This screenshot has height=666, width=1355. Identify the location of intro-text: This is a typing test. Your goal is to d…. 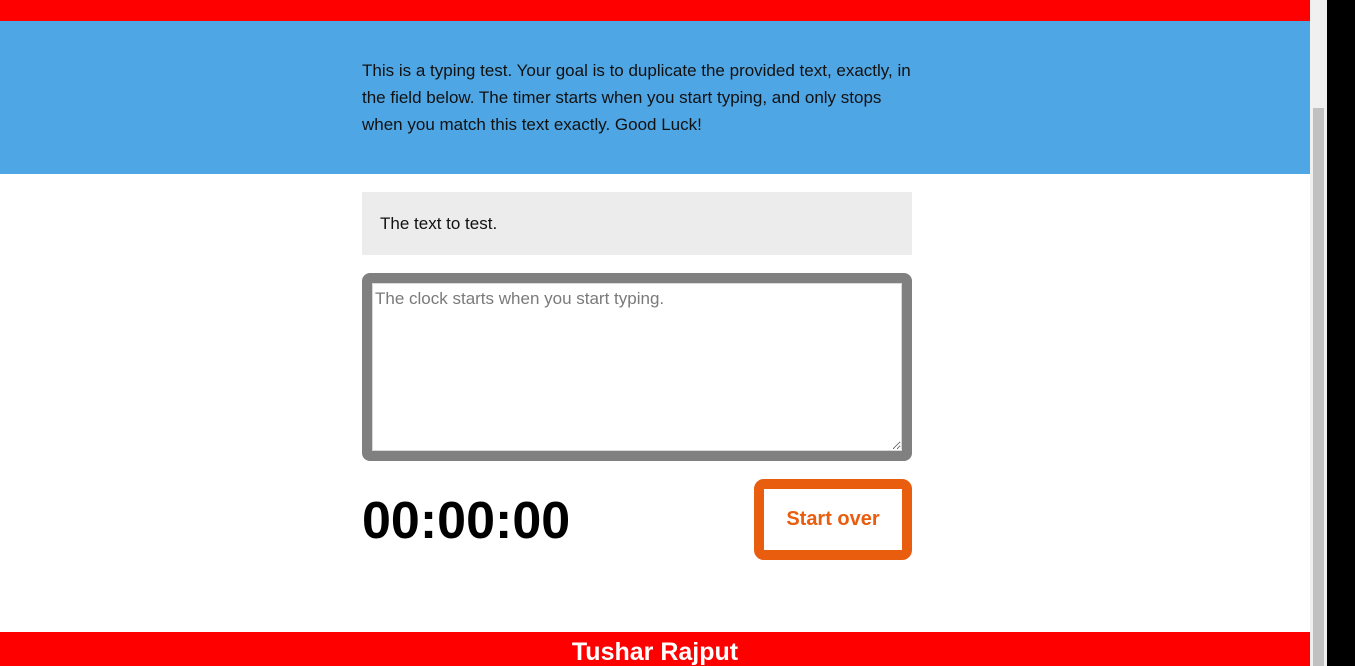
(636, 97).